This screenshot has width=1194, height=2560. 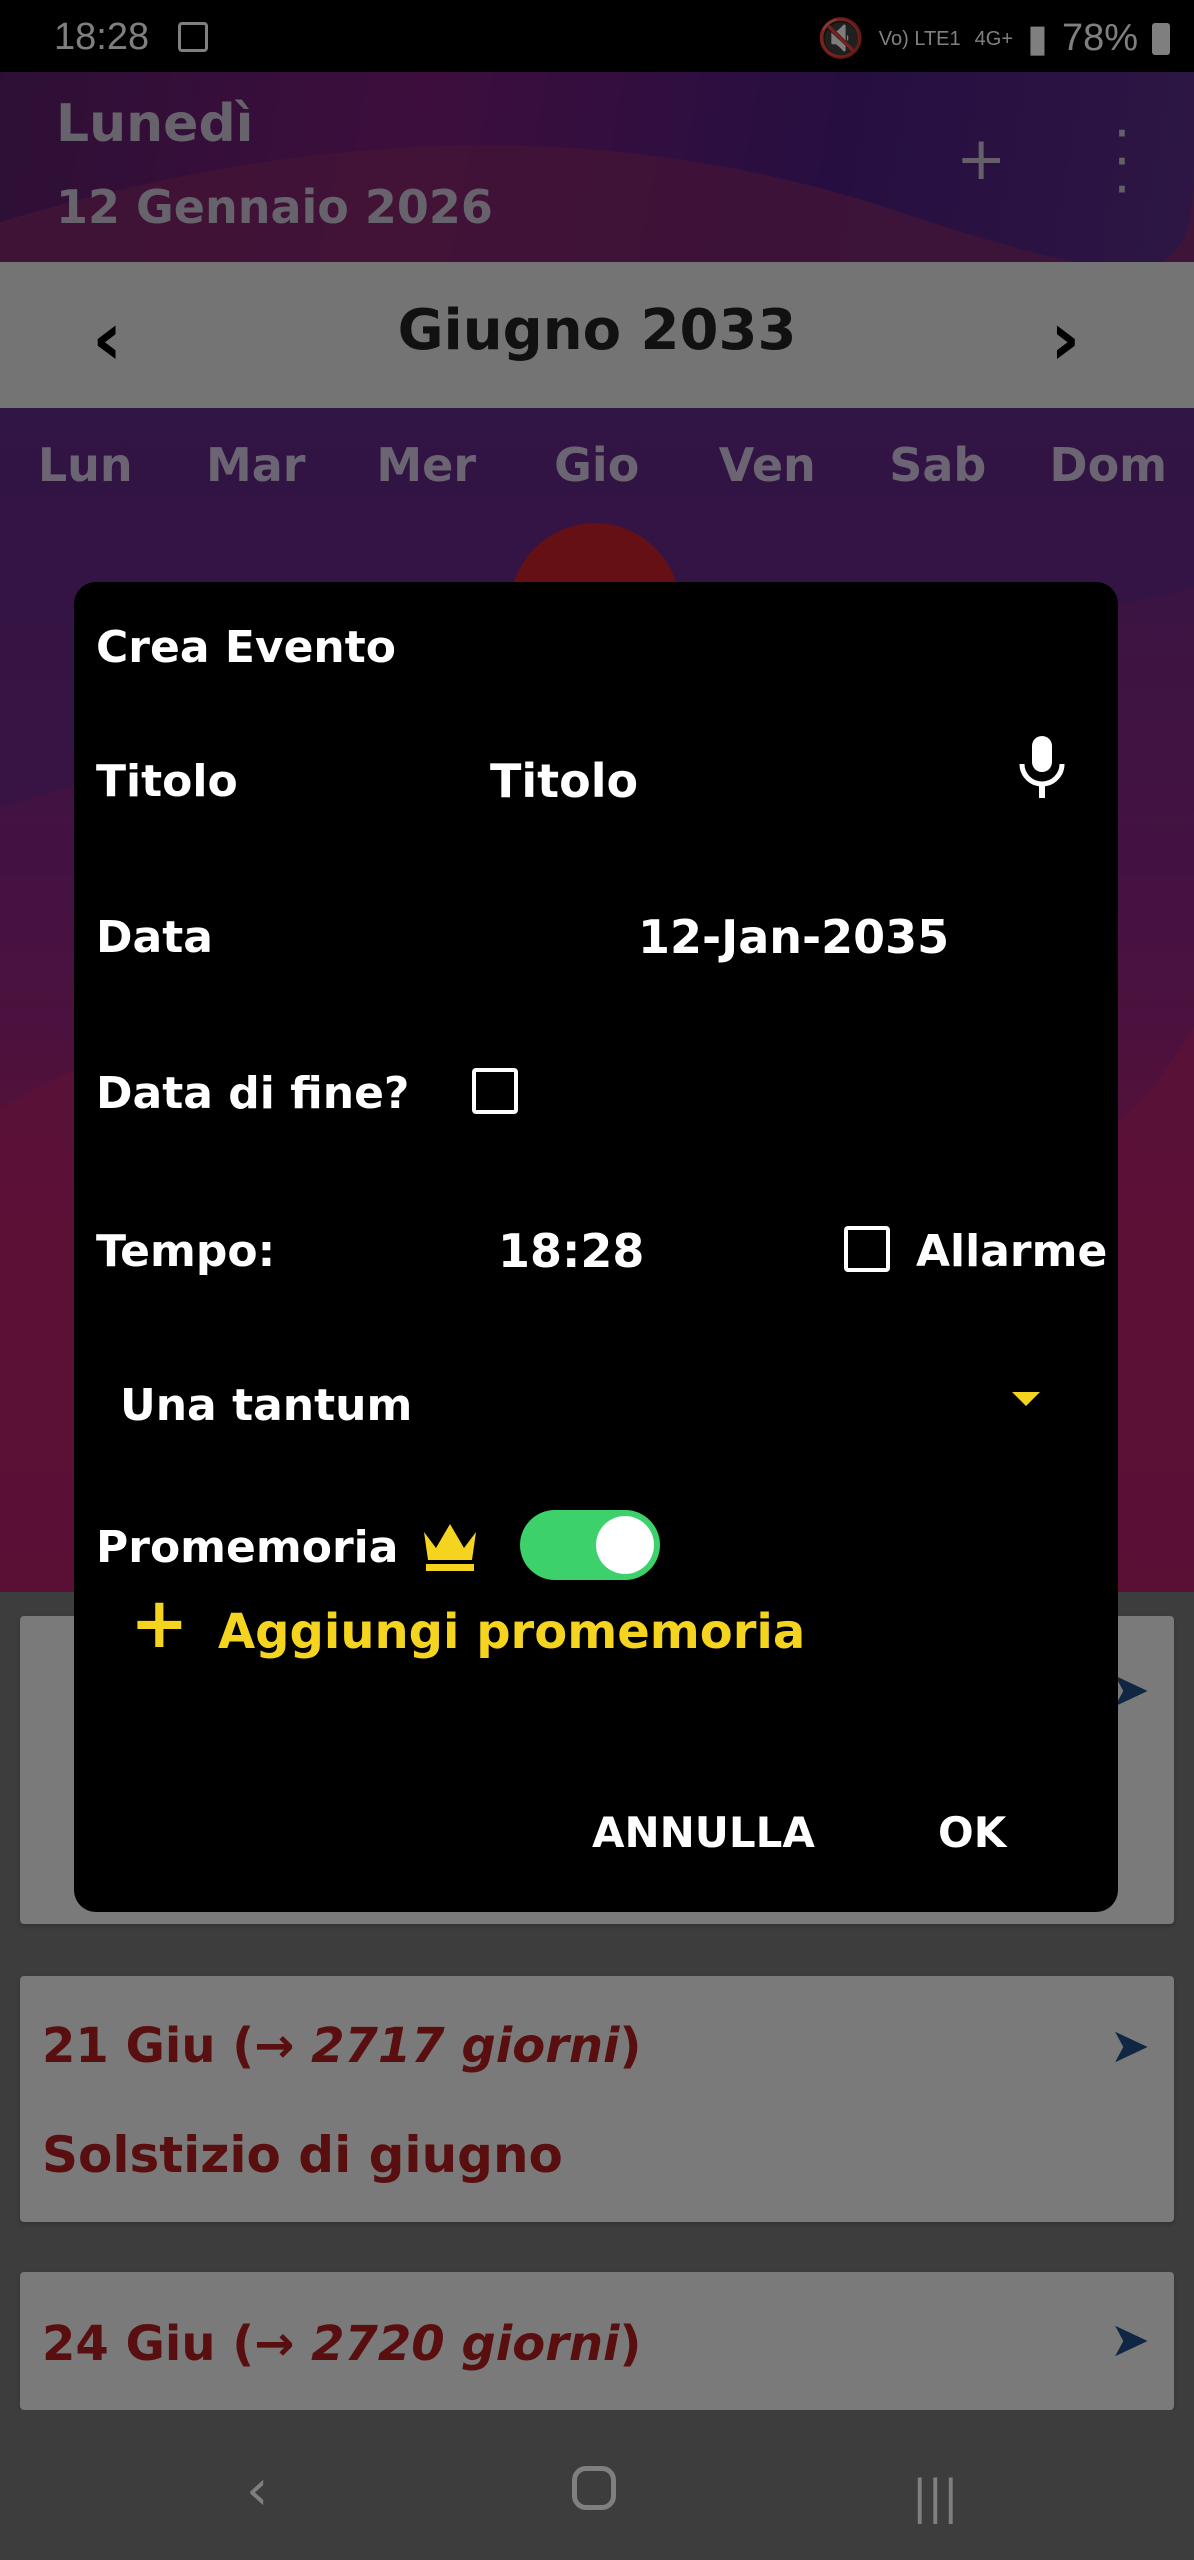 What do you see at coordinates (564, 781) in the screenshot?
I see `title-input: Titolo` at bounding box center [564, 781].